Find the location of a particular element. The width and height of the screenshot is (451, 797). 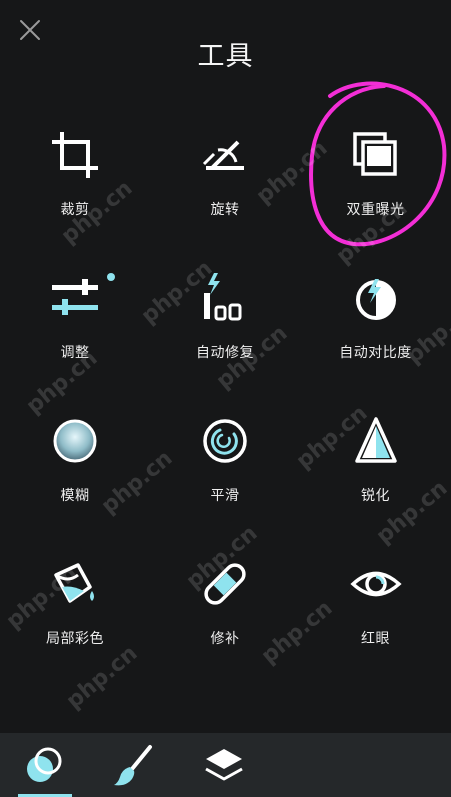

page-title: 工具 is located at coordinates (225, 56).